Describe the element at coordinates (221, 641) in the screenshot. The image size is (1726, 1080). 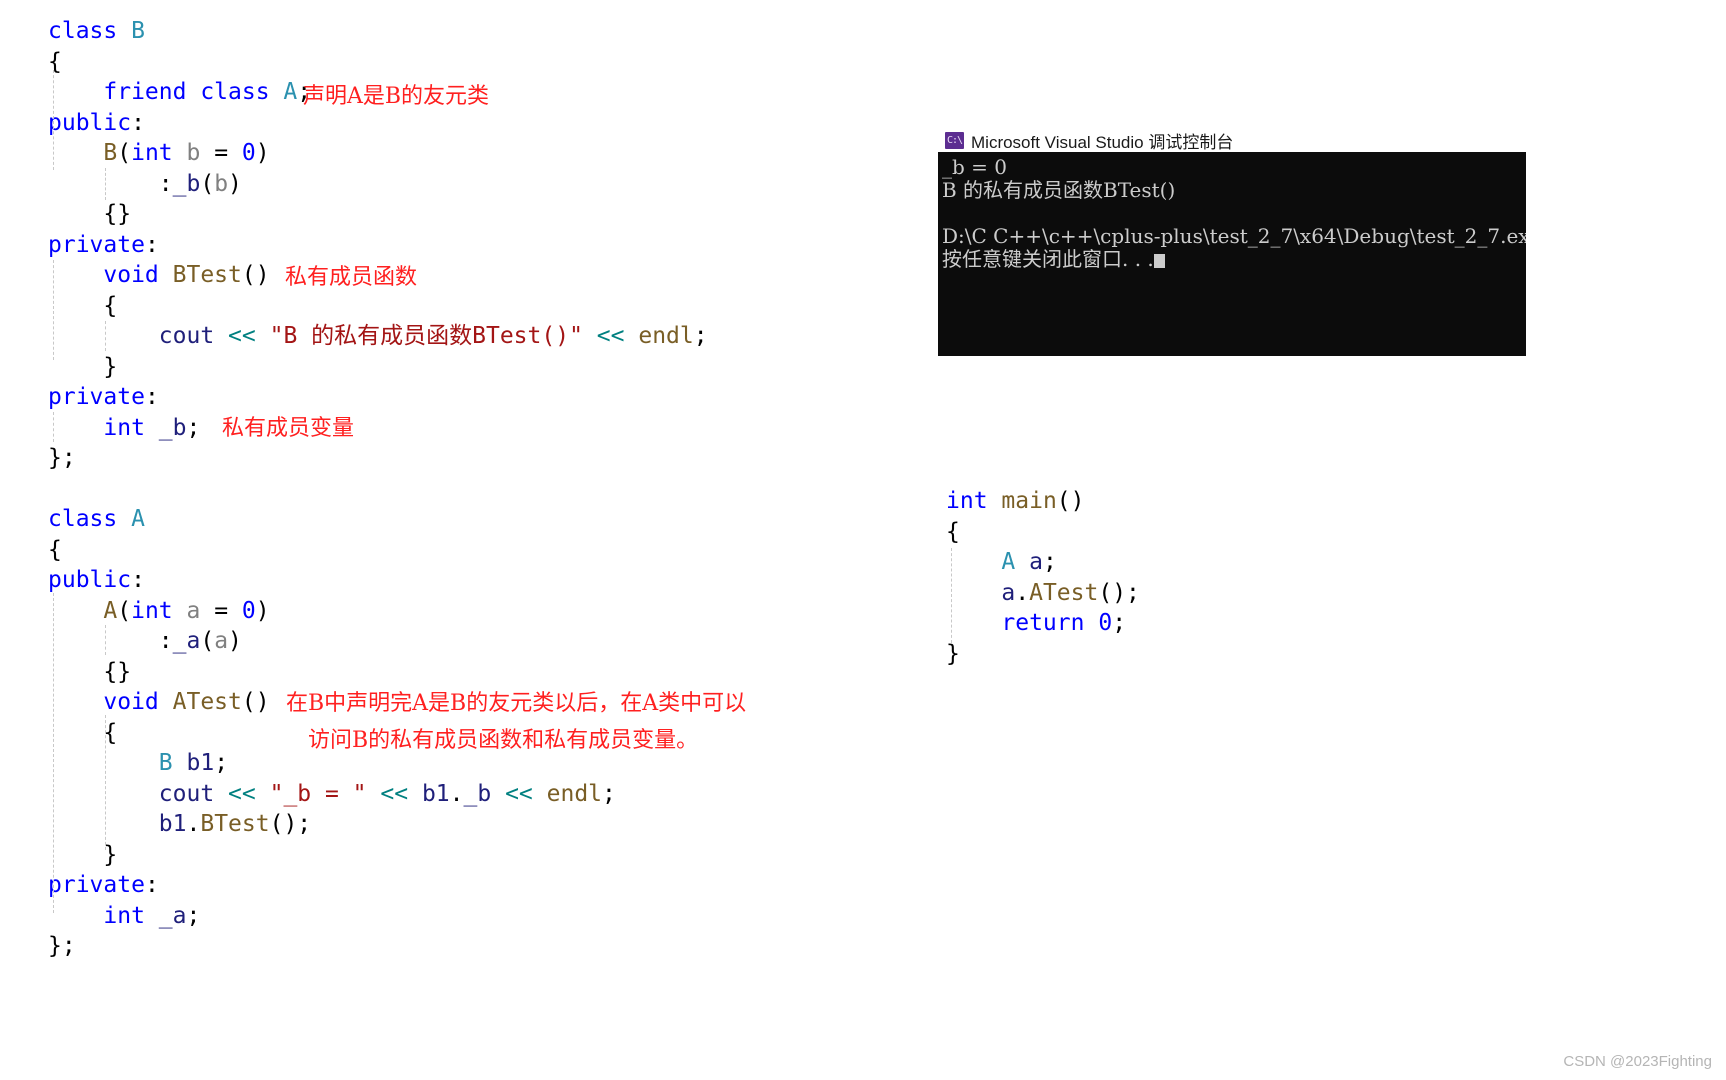
I see `code-token: a` at that location.